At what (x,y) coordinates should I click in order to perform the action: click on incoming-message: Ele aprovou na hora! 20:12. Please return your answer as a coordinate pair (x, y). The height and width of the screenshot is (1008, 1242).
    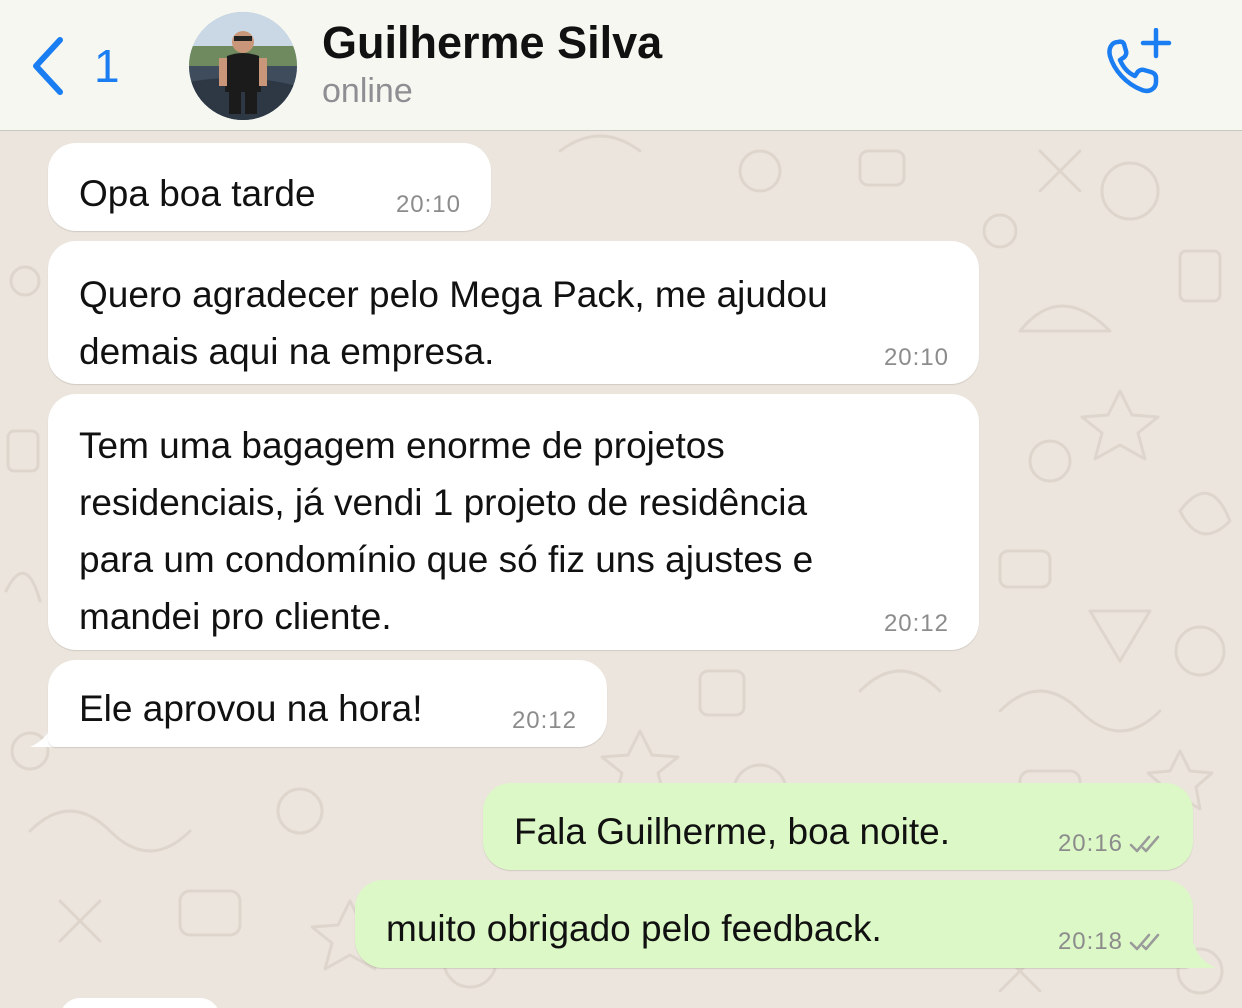
    Looking at the image, I should click on (327, 703).